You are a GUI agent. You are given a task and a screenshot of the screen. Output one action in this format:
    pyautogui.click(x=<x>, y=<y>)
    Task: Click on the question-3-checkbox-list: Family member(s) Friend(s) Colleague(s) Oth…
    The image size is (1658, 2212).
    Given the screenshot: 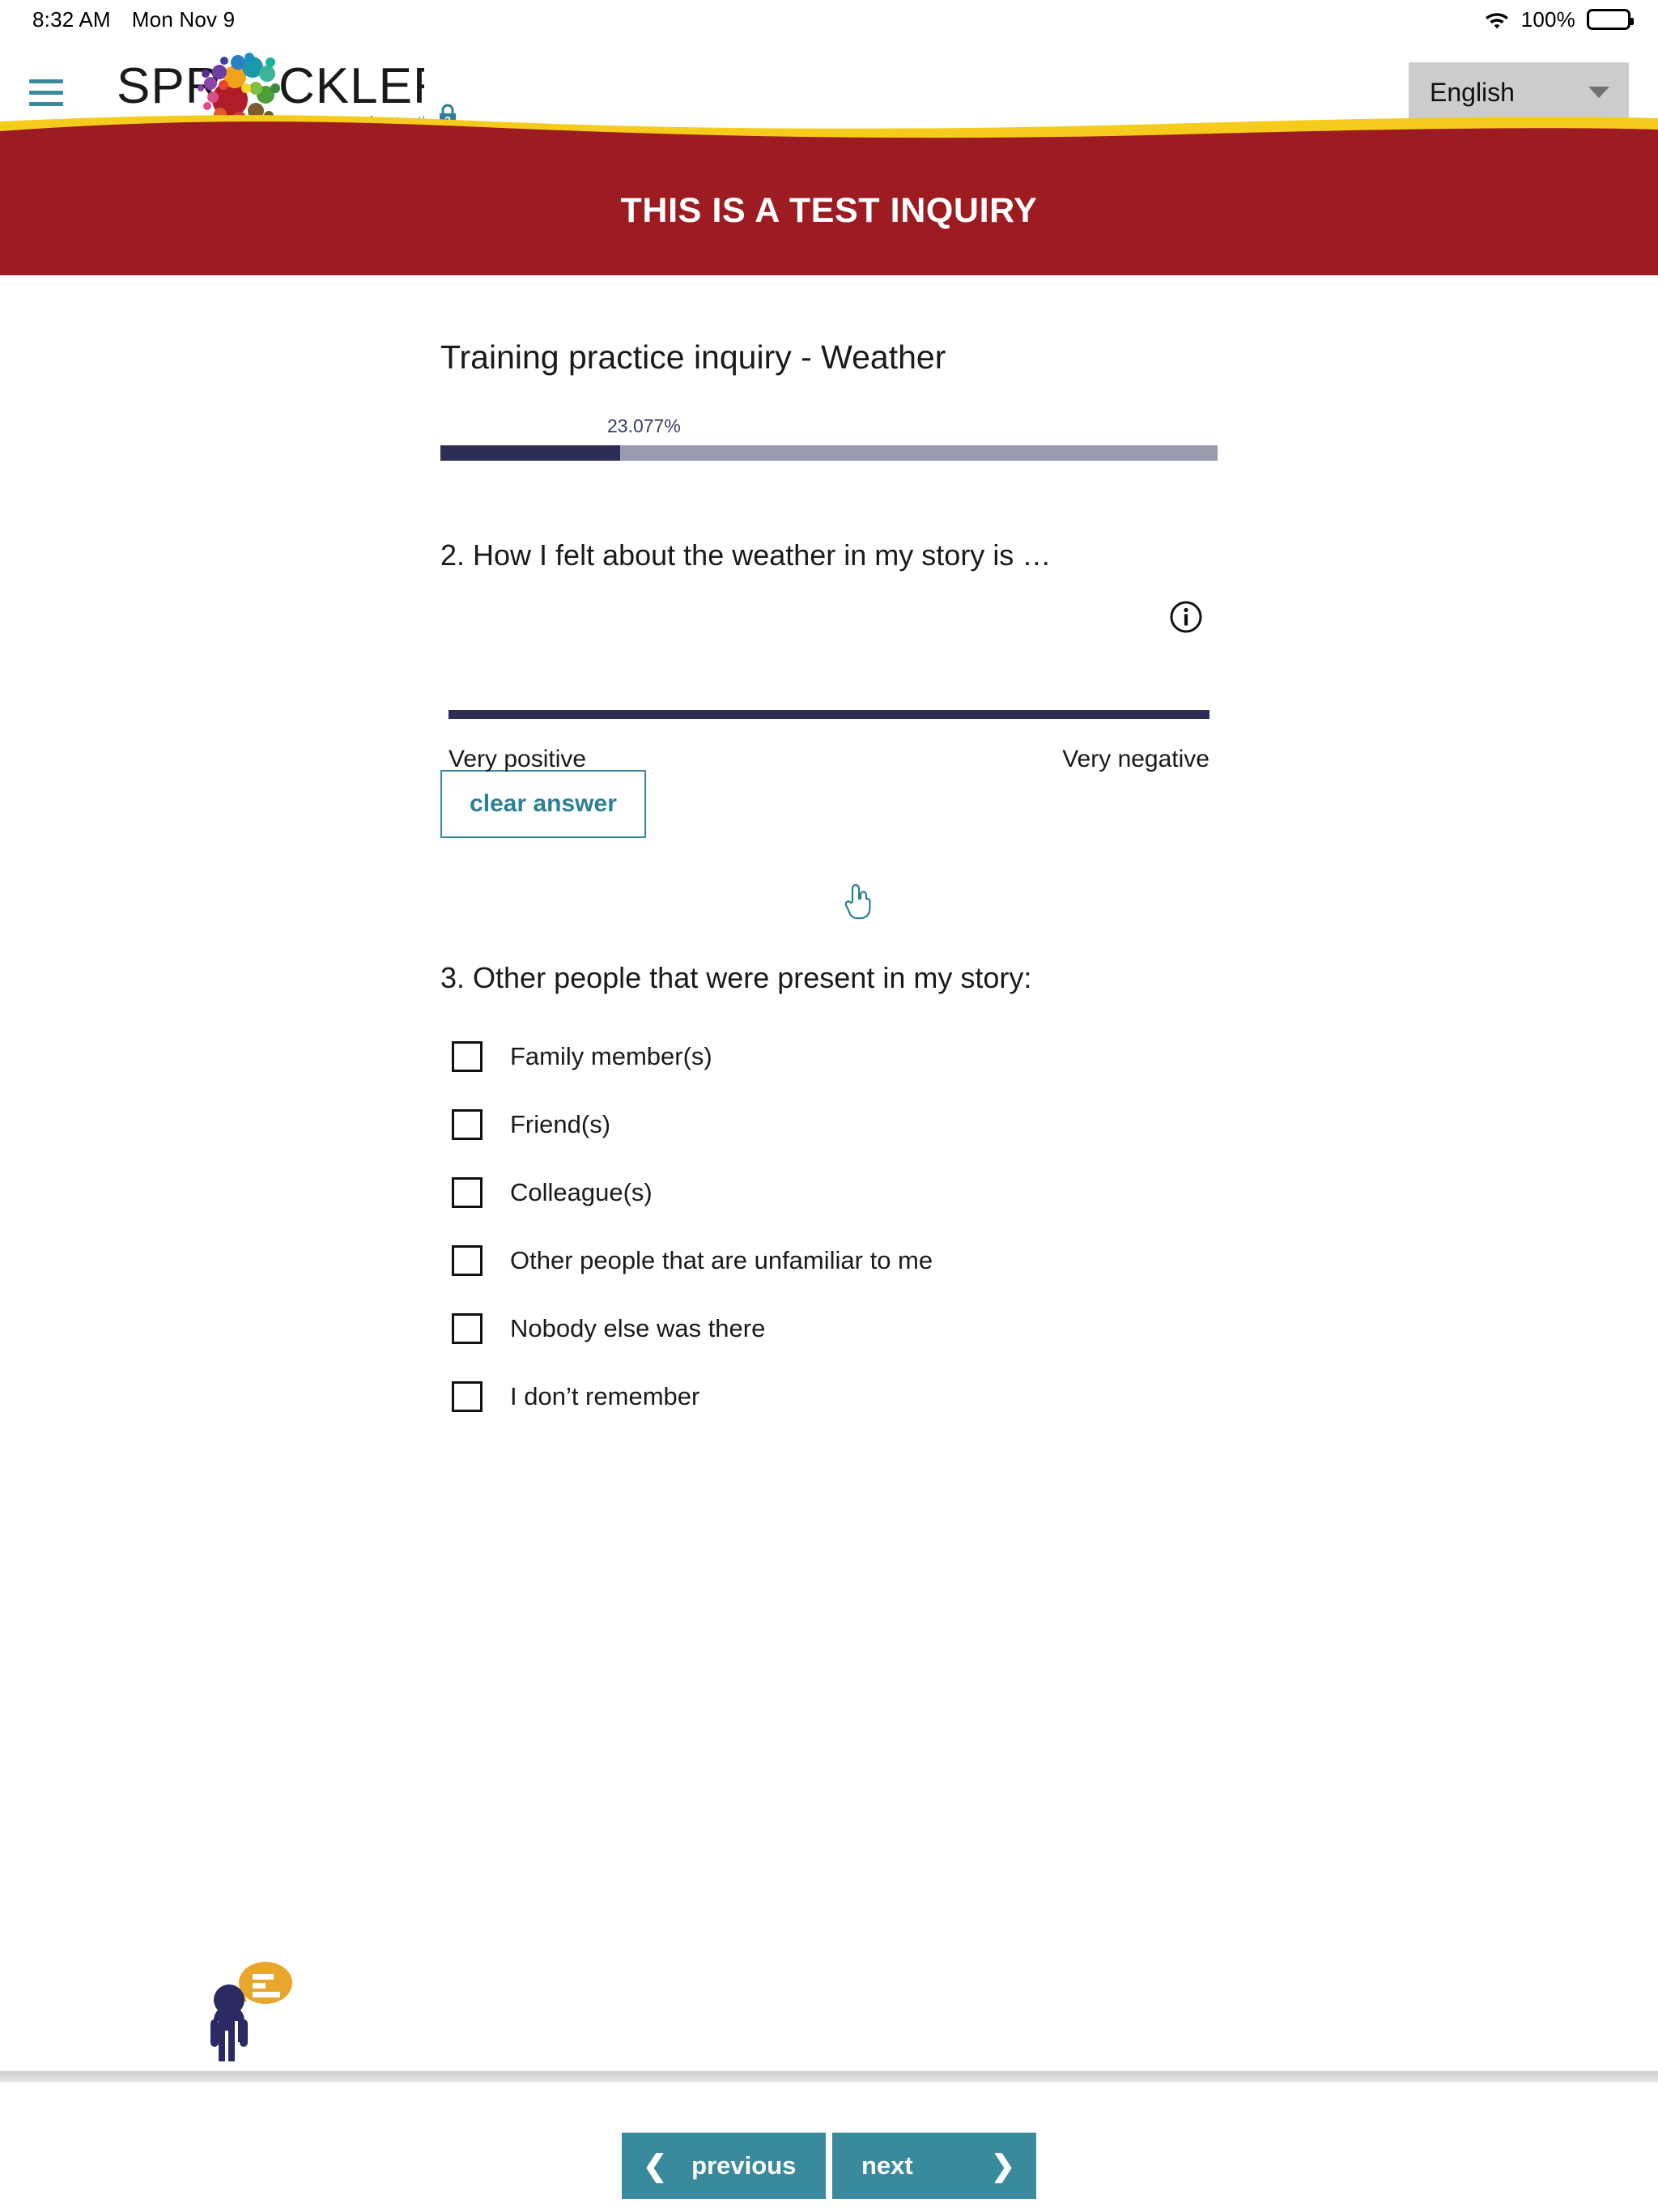 What is the action you would take?
    pyautogui.click(x=829, y=1227)
    